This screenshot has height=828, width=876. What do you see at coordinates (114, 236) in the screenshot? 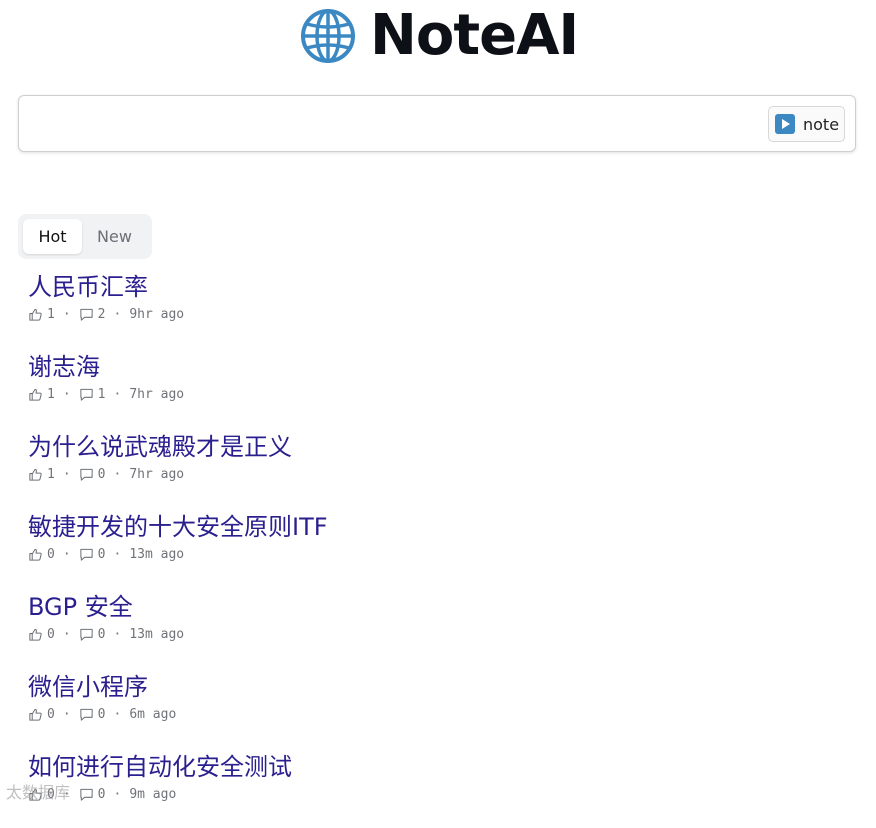
I see `tab-new: New` at bounding box center [114, 236].